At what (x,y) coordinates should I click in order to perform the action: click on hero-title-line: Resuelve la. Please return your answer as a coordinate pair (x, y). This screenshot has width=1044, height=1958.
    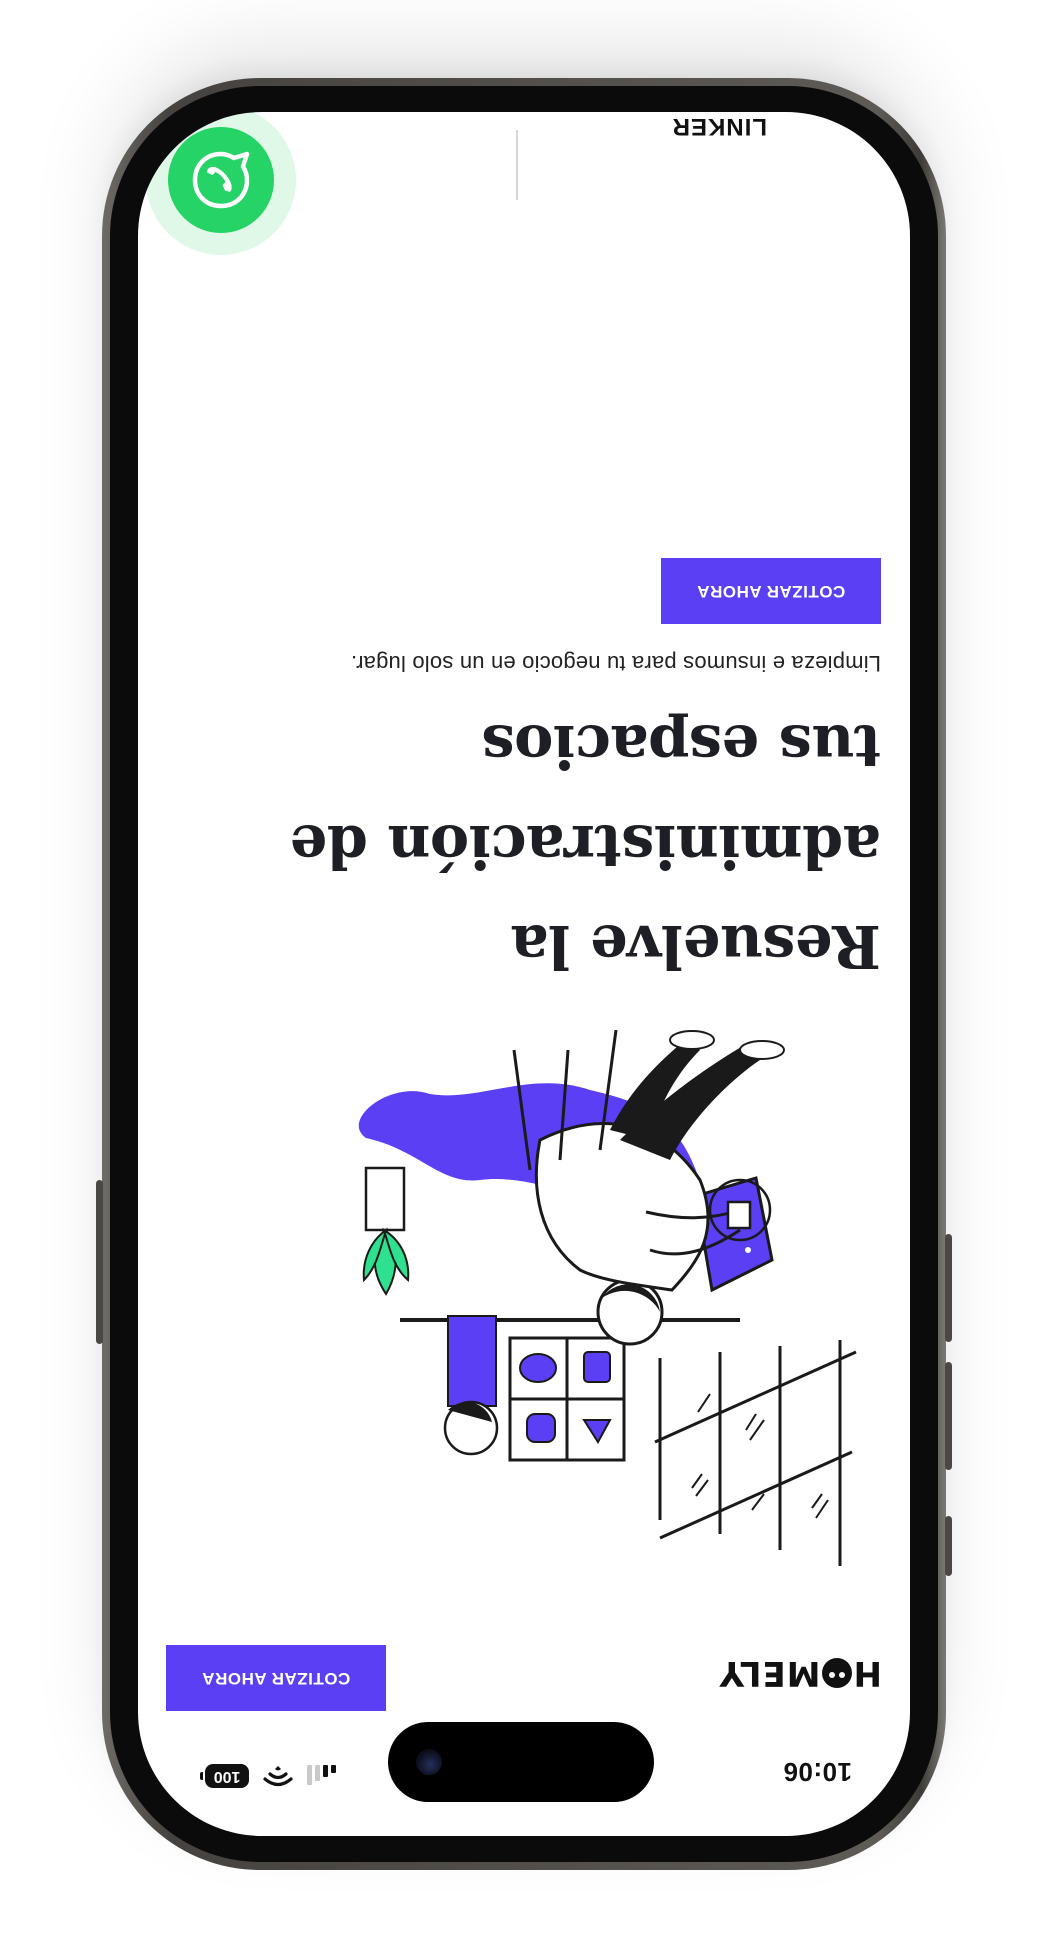
    Looking at the image, I should click on (695, 946).